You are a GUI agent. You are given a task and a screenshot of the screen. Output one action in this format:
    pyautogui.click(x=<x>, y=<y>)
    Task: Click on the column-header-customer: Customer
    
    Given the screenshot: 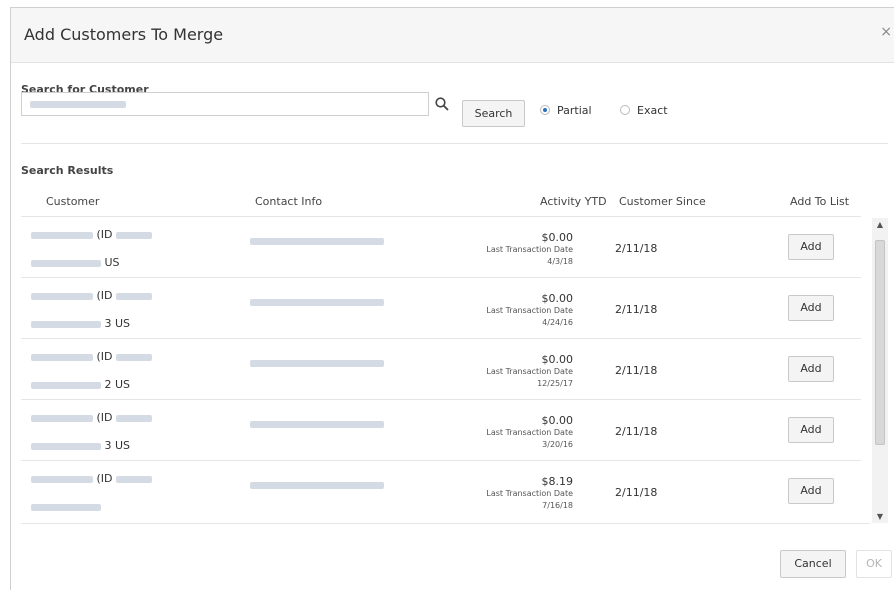 What is the action you would take?
    pyautogui.click(x=73, y=201)
    